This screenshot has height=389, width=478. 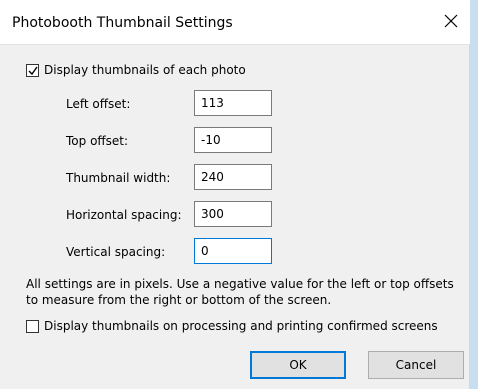 I want to click on horizontal-spacing-label: Horizontal spacing:, so click(x=124, y=215).